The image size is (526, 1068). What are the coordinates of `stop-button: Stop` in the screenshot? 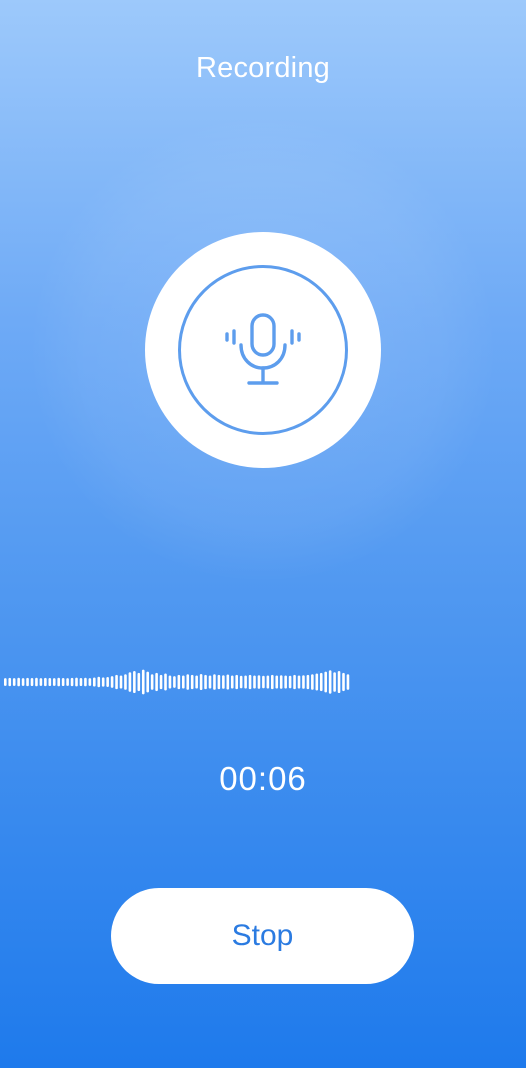 It's located at (262, 936).